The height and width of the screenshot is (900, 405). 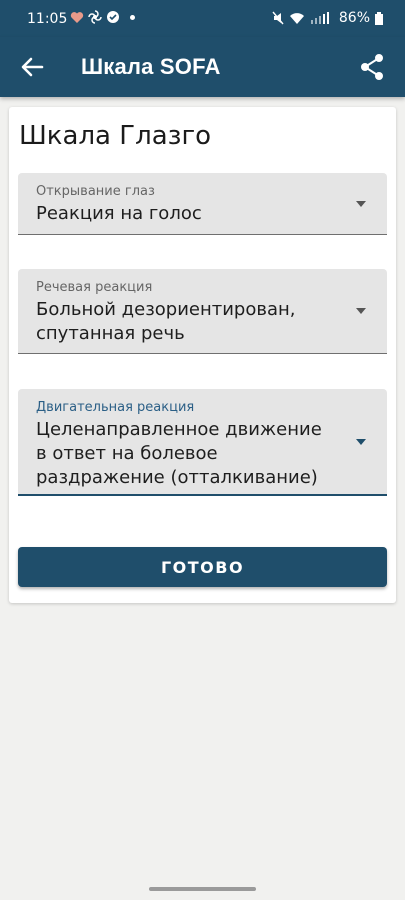 I want to click on app-status-icon, so click(x=113, y=17).